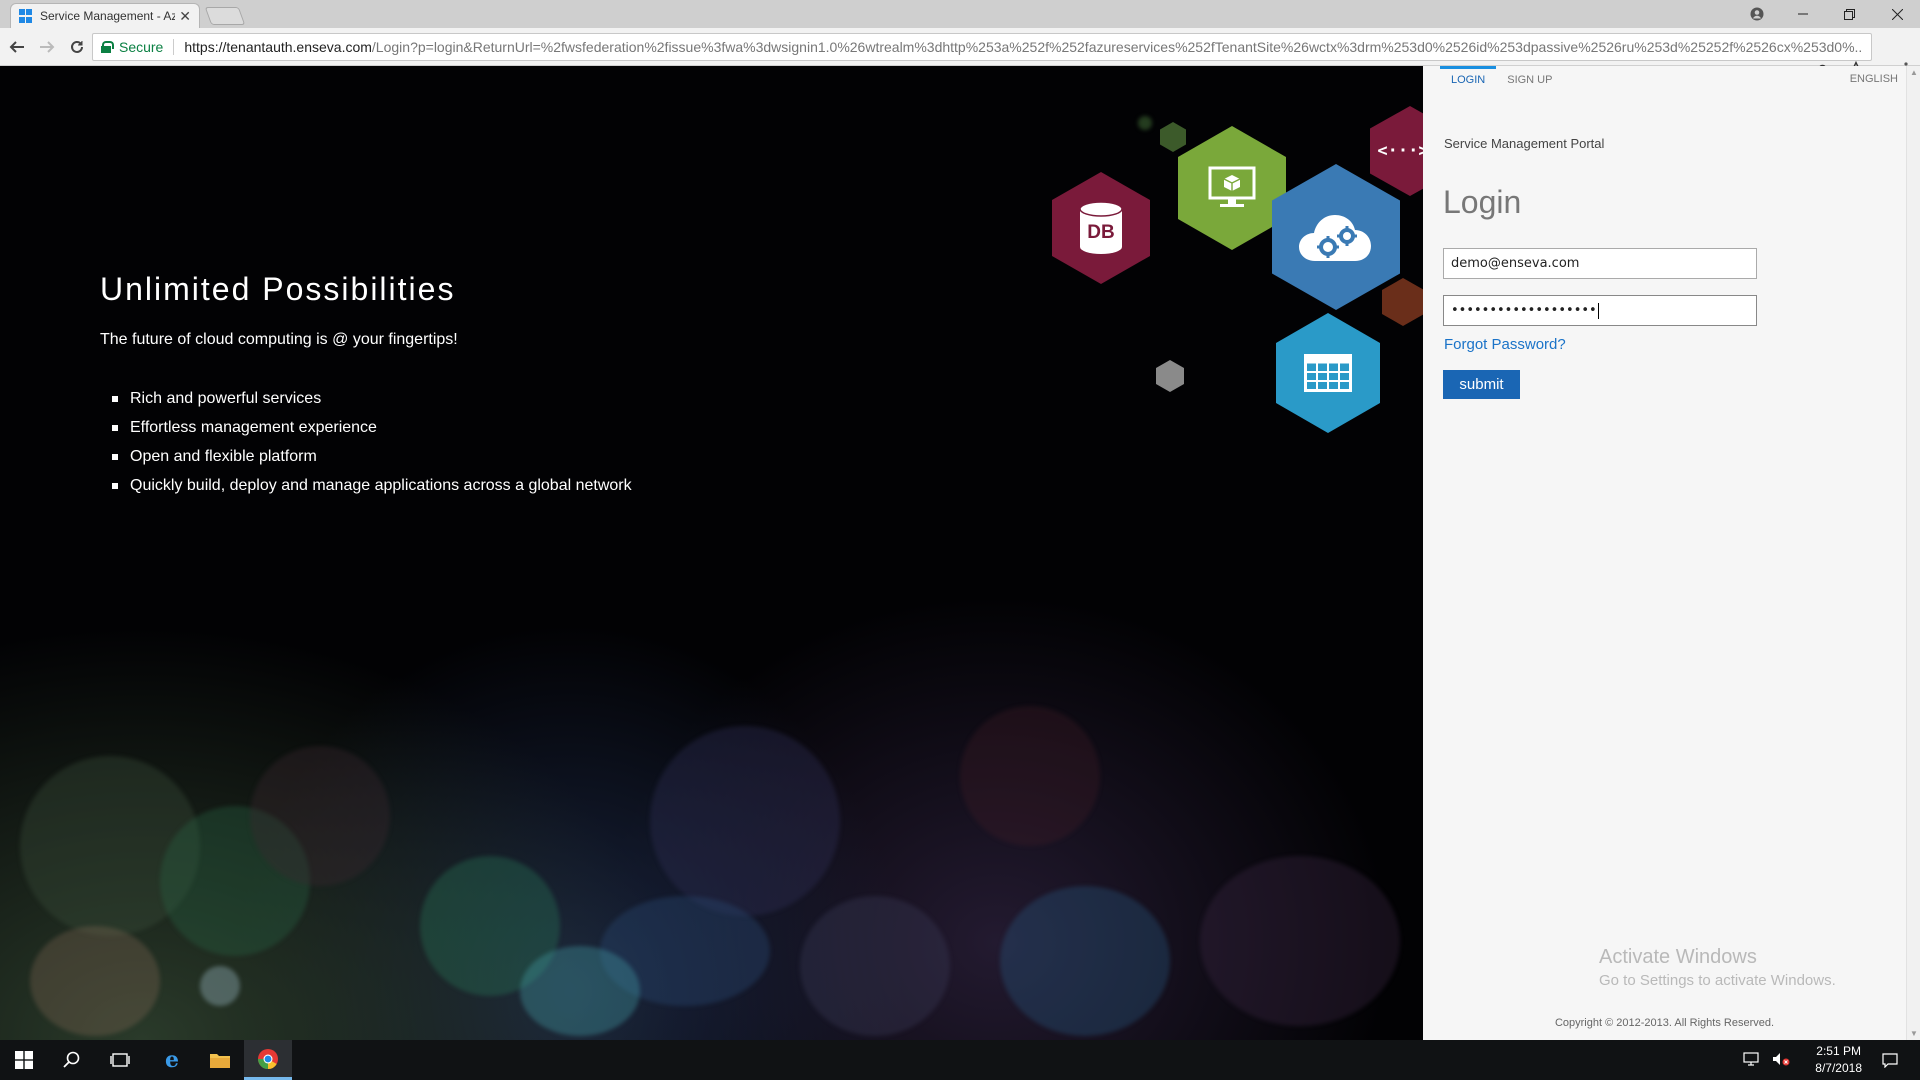 This screenshot has height=1080, width=1920. Describe the element at coordinates (141, 47) in the screenshot. I see `secure-label: Secure` at that location.